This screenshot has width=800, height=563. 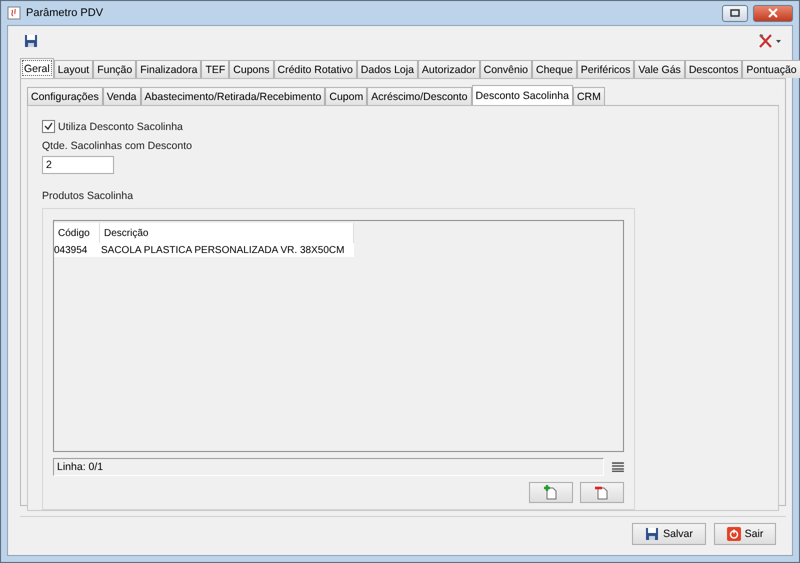 What do you see at coordinates (659, 69) in the screenshot?
I see `tab: Vale Gás` at bounding box center [659, 69].